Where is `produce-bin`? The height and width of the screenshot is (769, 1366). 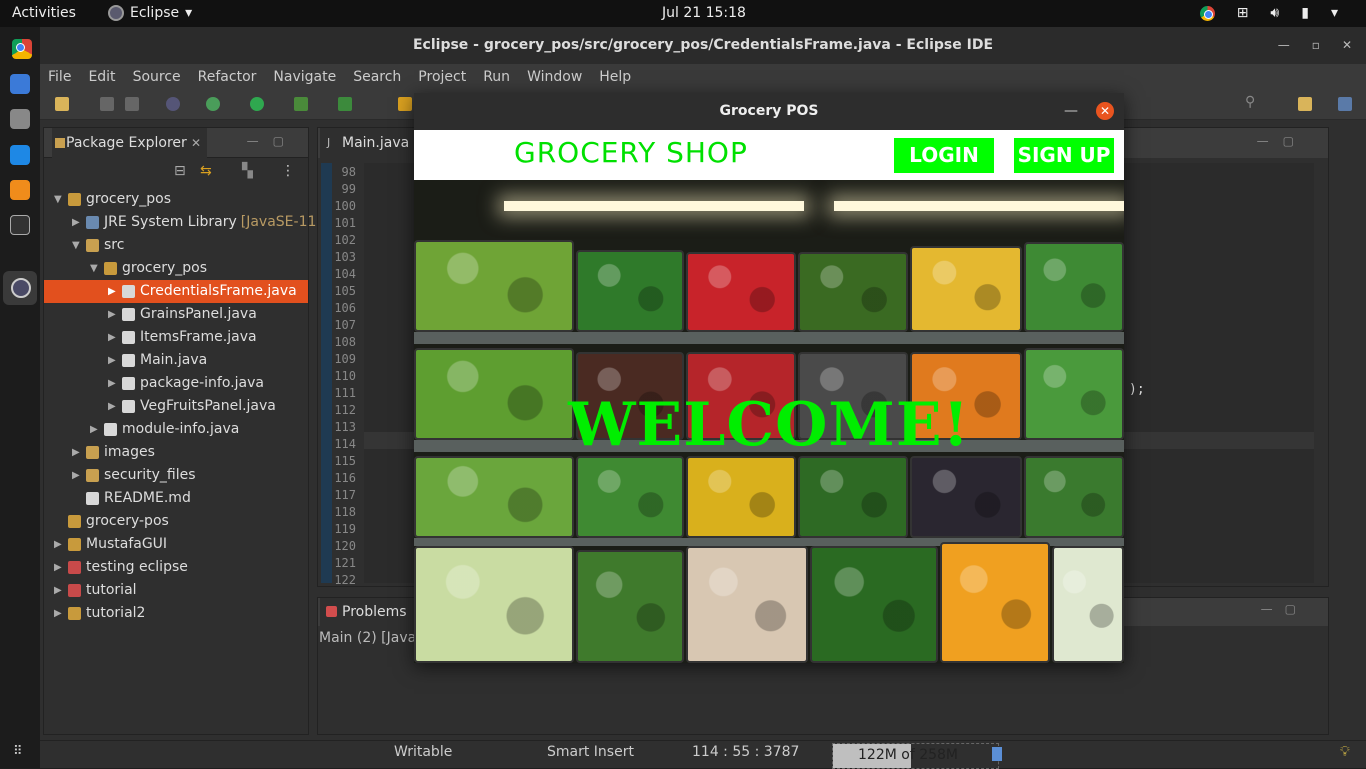 produce-bin is located at coordinates (741, 292).